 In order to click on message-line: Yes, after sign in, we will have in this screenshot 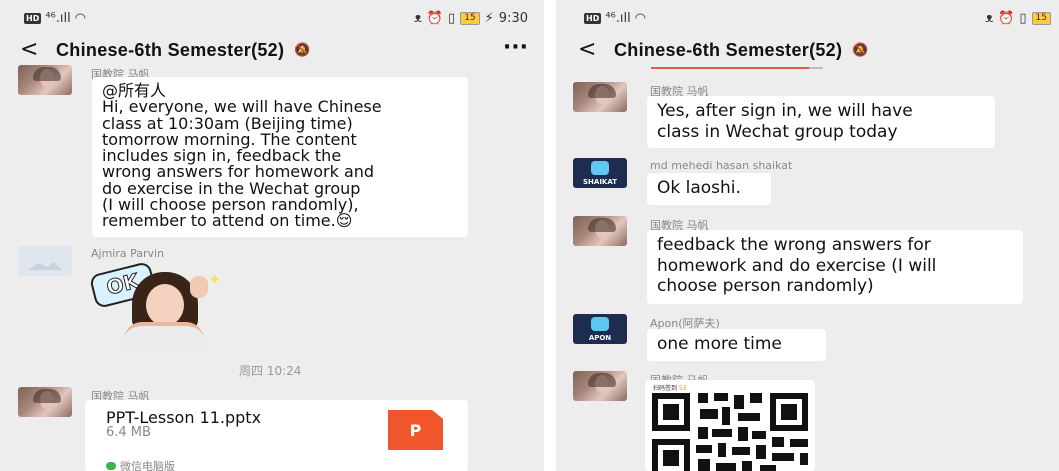, I will do `click(785, 111)`.